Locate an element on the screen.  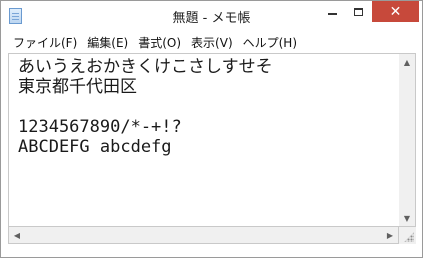
resize-grip-icon is located at coordinates (409, 237).